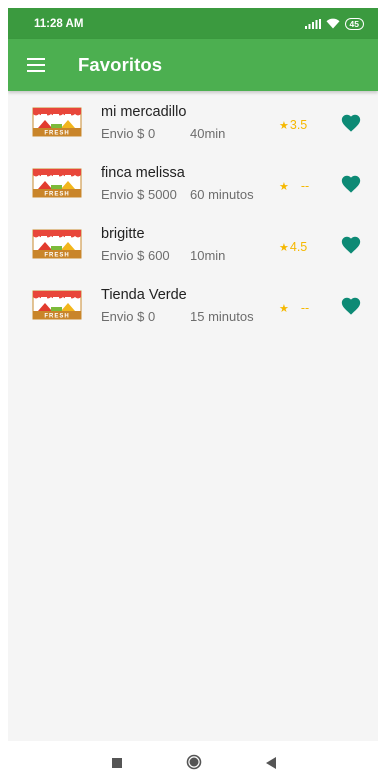 Image resolution: width=378 pixels, height=771 pixels. I want to click on menu-button, so click(36, 65).